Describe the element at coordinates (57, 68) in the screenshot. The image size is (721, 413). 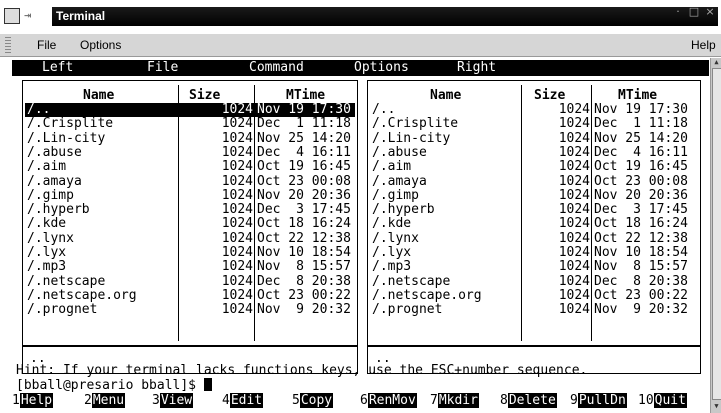
I see `mc-menu-left: Left` at that location.